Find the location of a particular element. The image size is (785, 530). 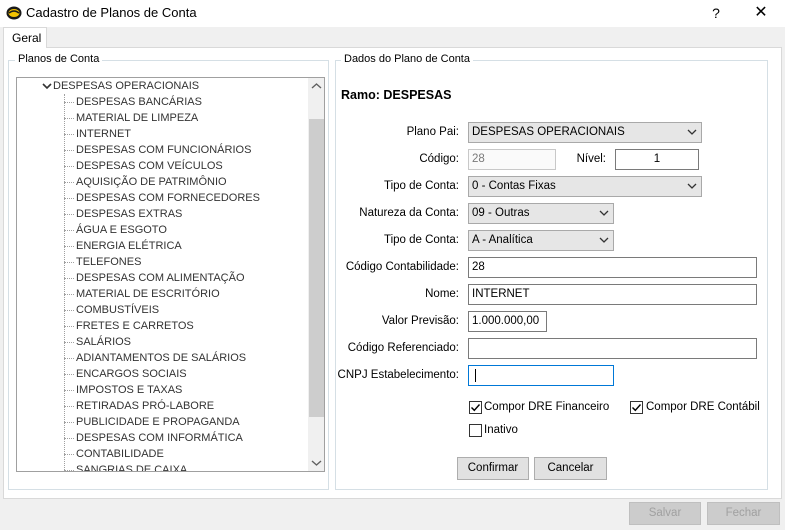

confirmar-button: Confirmar is located at coordinates (493, 468).